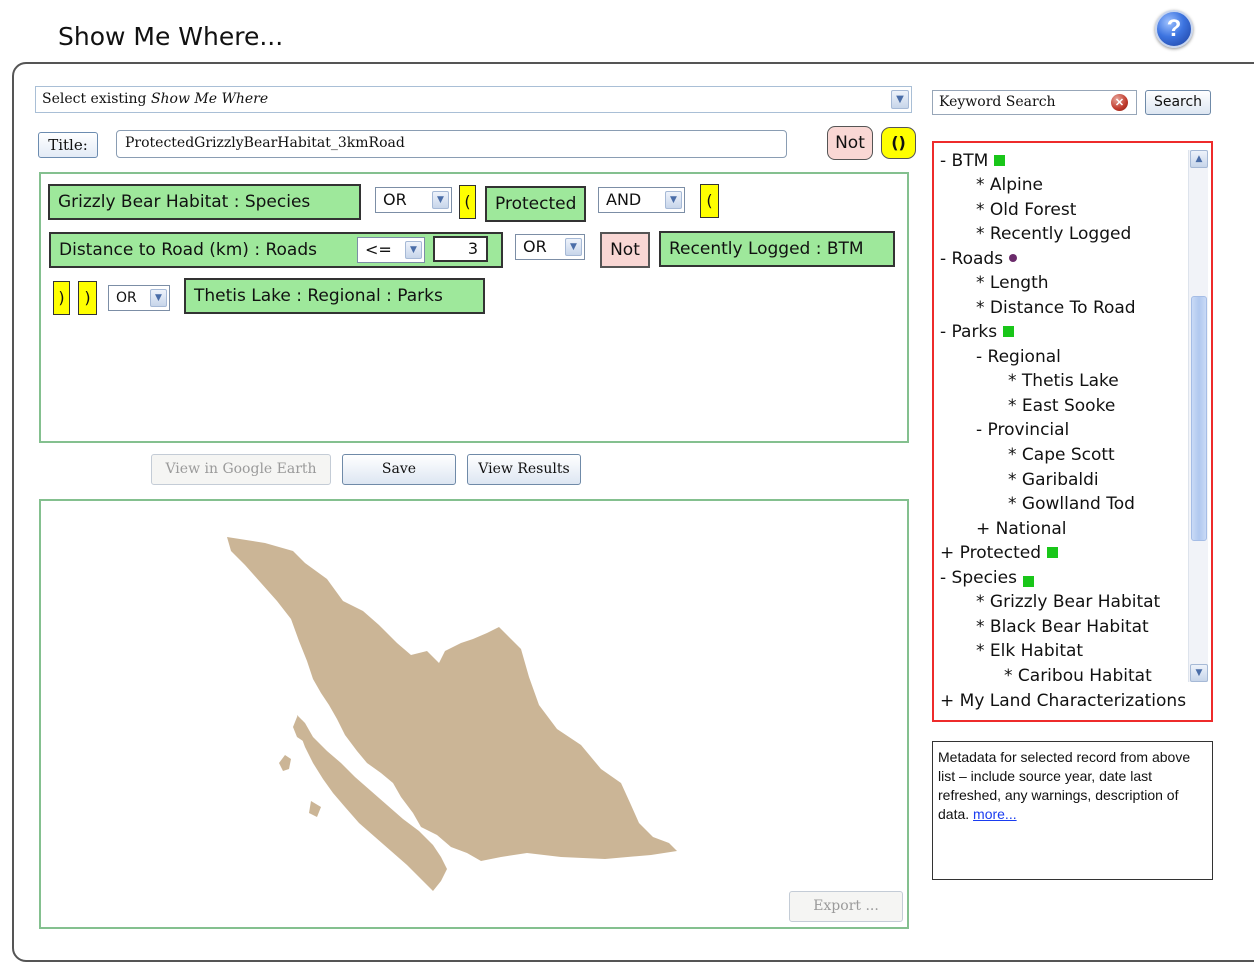 This screenshot has height=962, width=1254. I want to click on purple-dot-icon, so click(1013, 258).